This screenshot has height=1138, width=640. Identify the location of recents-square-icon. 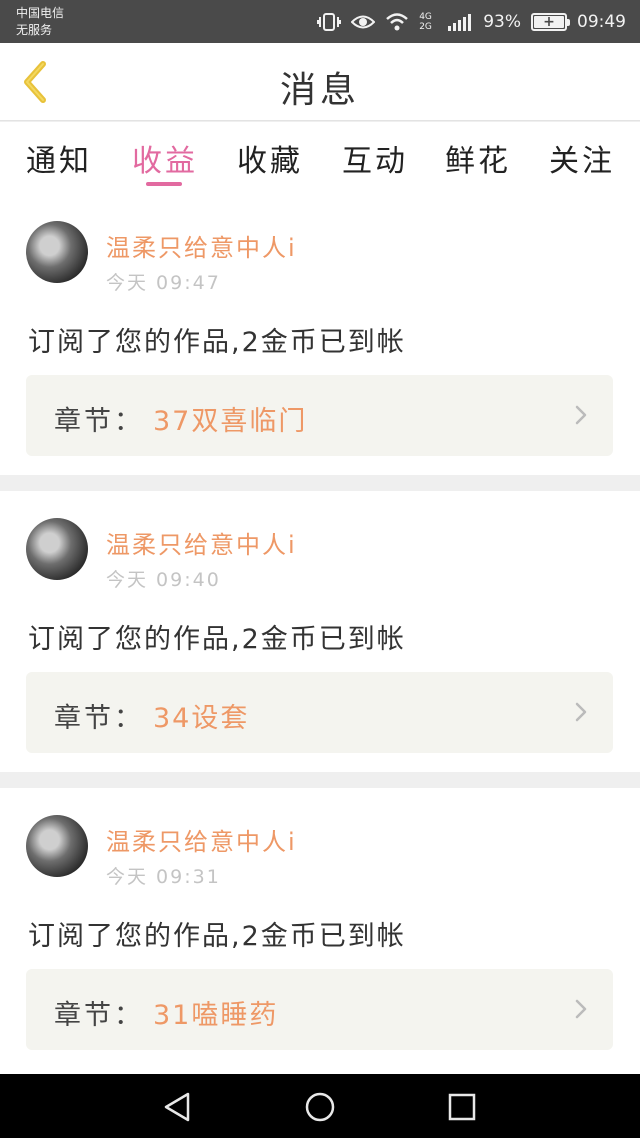
(462, 1107).